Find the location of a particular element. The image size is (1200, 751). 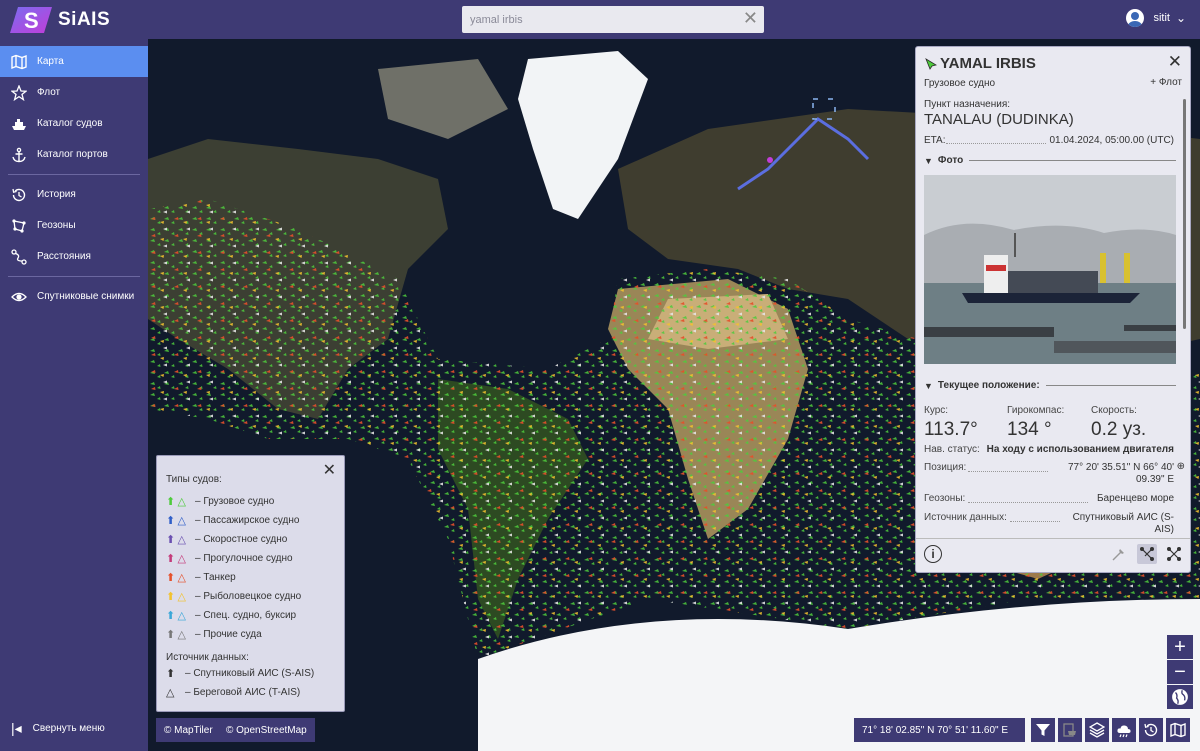

show-track-button is located at coordinates (1147, 554).